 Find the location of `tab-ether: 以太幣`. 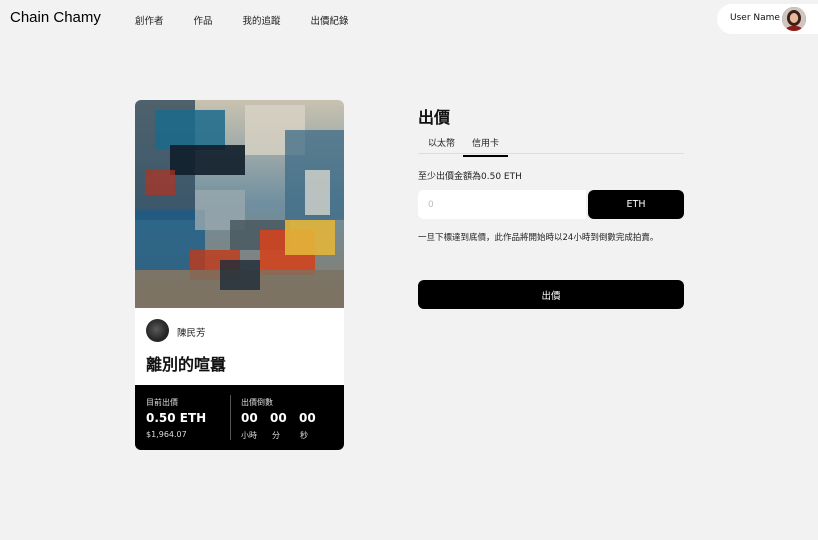

tab-ether: 以太幣 is located at coordinates (441, 142).